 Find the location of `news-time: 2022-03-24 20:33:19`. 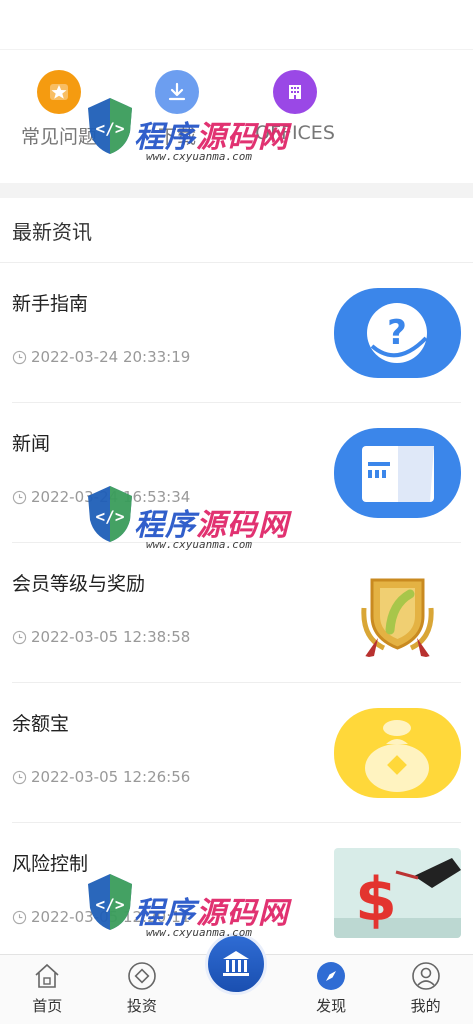

news-time: 2022-03-24 20:33:19 is located at coordinates (111, 357).